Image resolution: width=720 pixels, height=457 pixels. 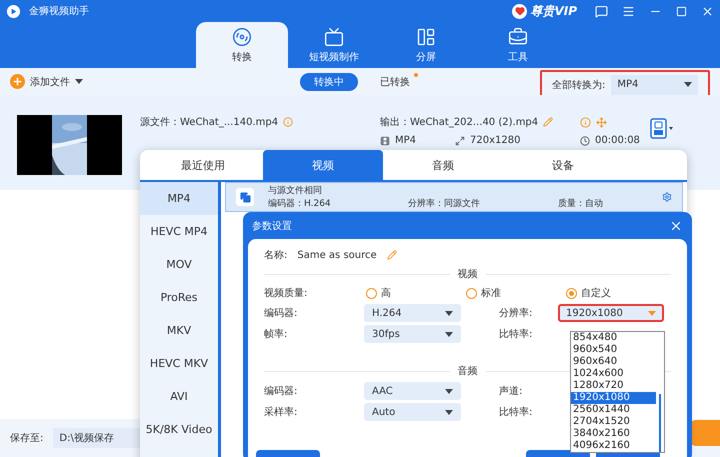 What do you see at coordinates (511, 391) in the screenshot?
I see `field-label: 声道:` at bounding box center [511, 391].